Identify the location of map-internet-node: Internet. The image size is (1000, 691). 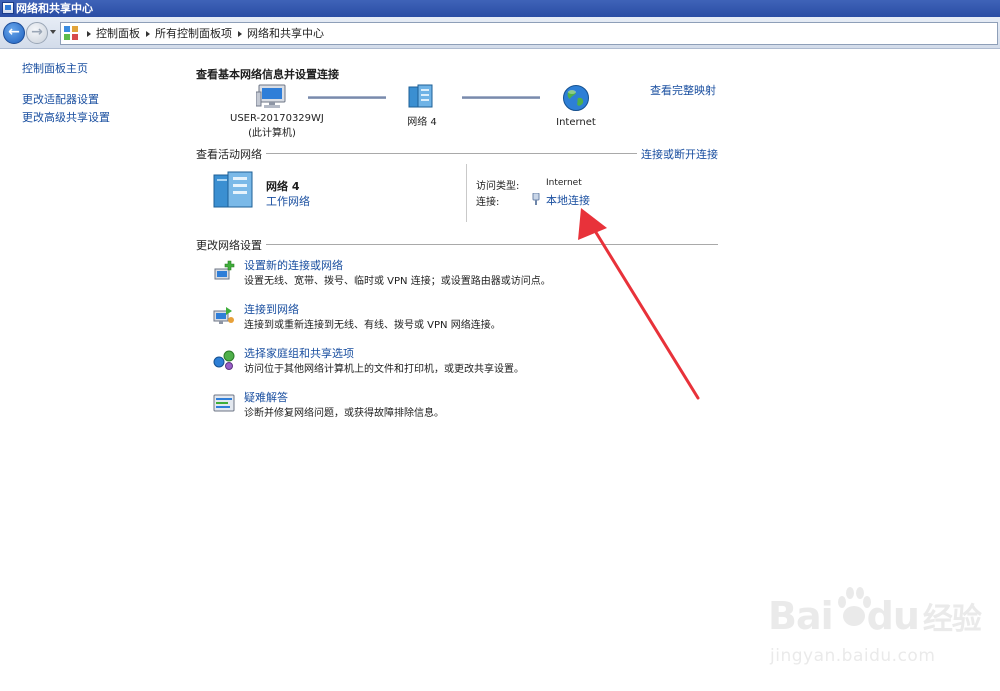
(576, 106).